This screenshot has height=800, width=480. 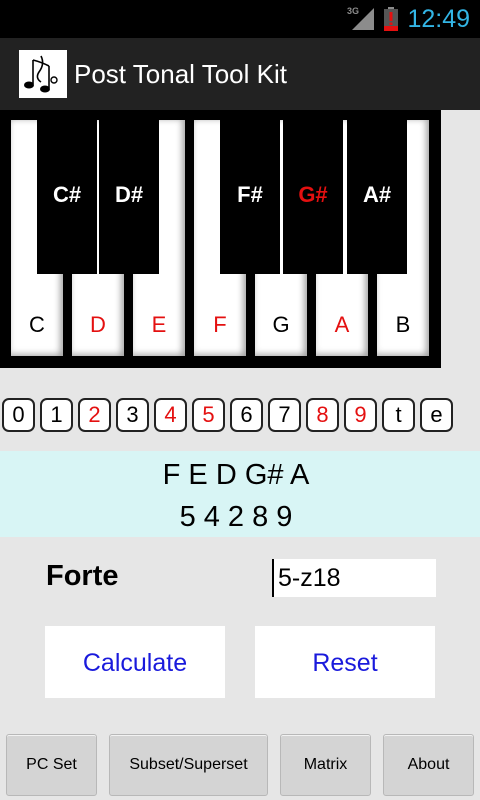 I want to click on calculate-button: Calculate, so click(x=135, y=662).